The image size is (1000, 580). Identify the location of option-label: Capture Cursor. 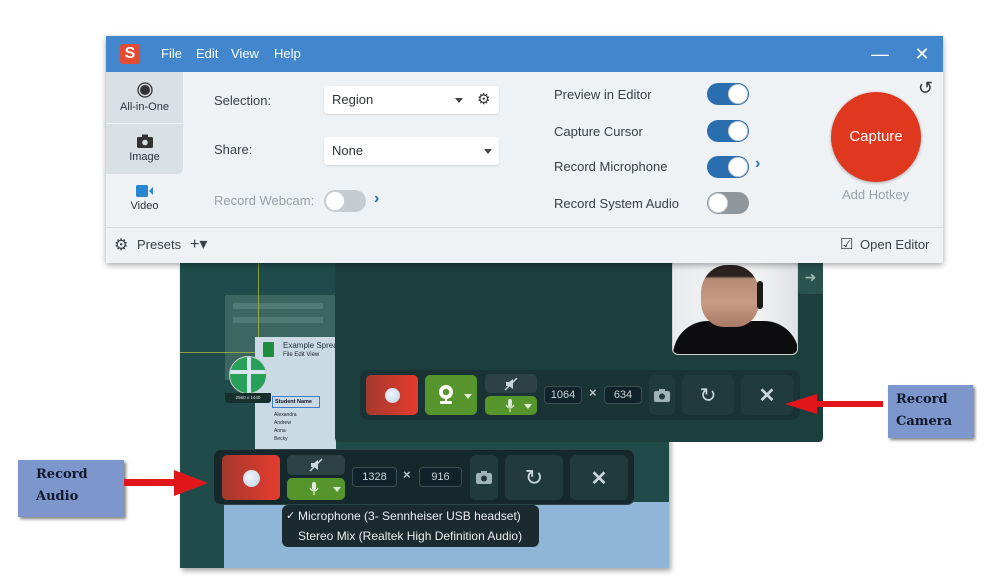
(598, 131).